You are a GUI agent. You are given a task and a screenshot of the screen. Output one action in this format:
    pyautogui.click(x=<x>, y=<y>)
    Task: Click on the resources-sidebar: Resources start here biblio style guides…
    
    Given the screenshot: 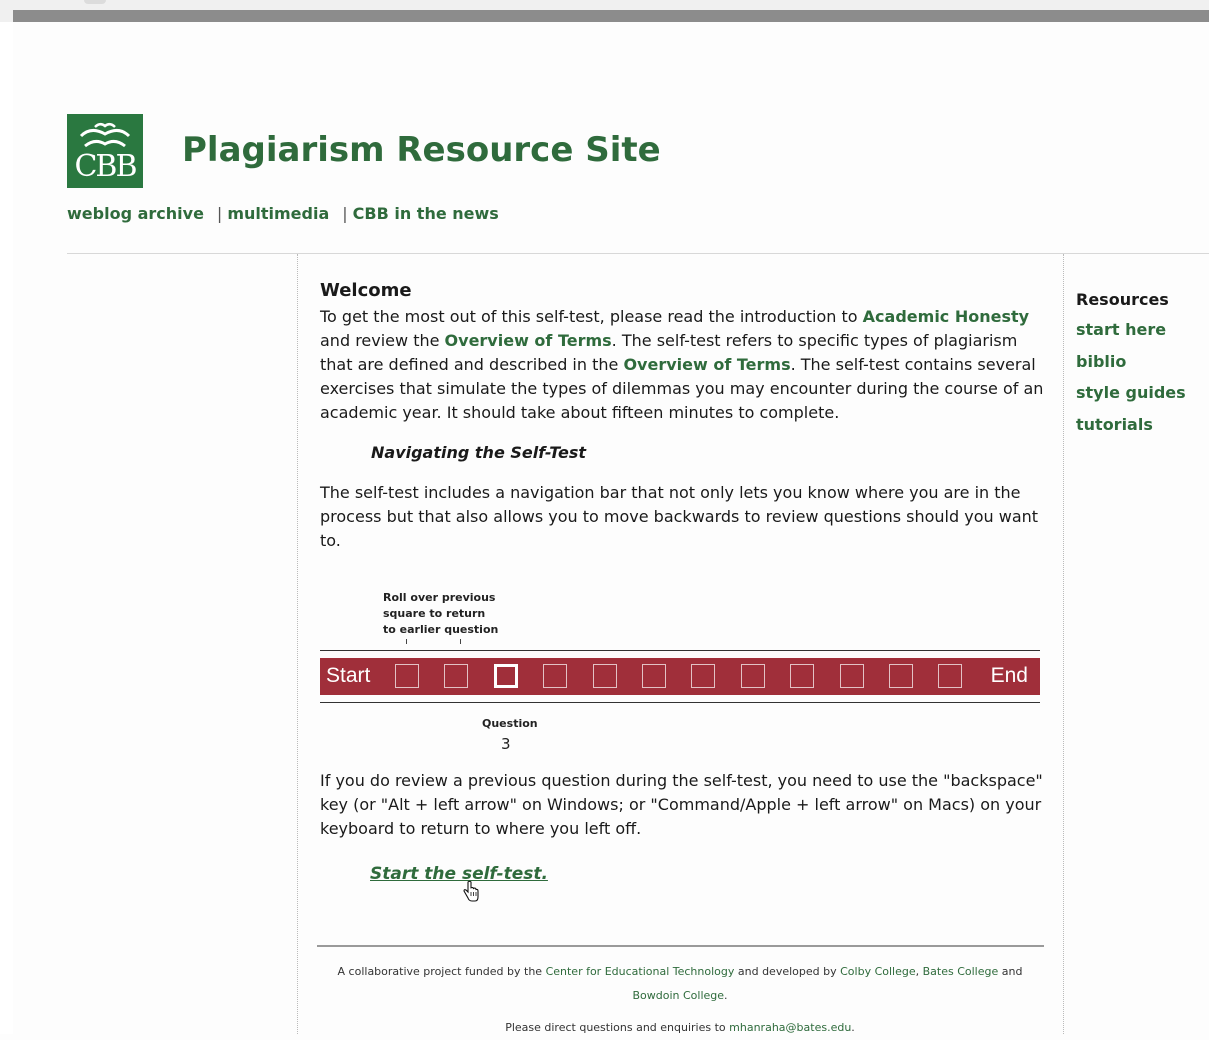 What is the action you would take?
    pyautogui.click(x=1131, y=365)
    